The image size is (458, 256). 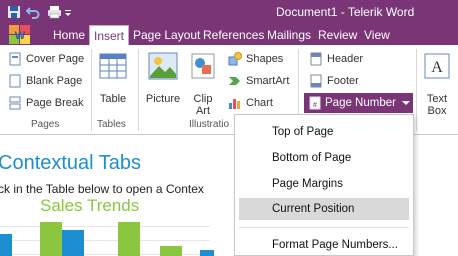 I want to click on tab-home: Home, so click(x=69, y=35).